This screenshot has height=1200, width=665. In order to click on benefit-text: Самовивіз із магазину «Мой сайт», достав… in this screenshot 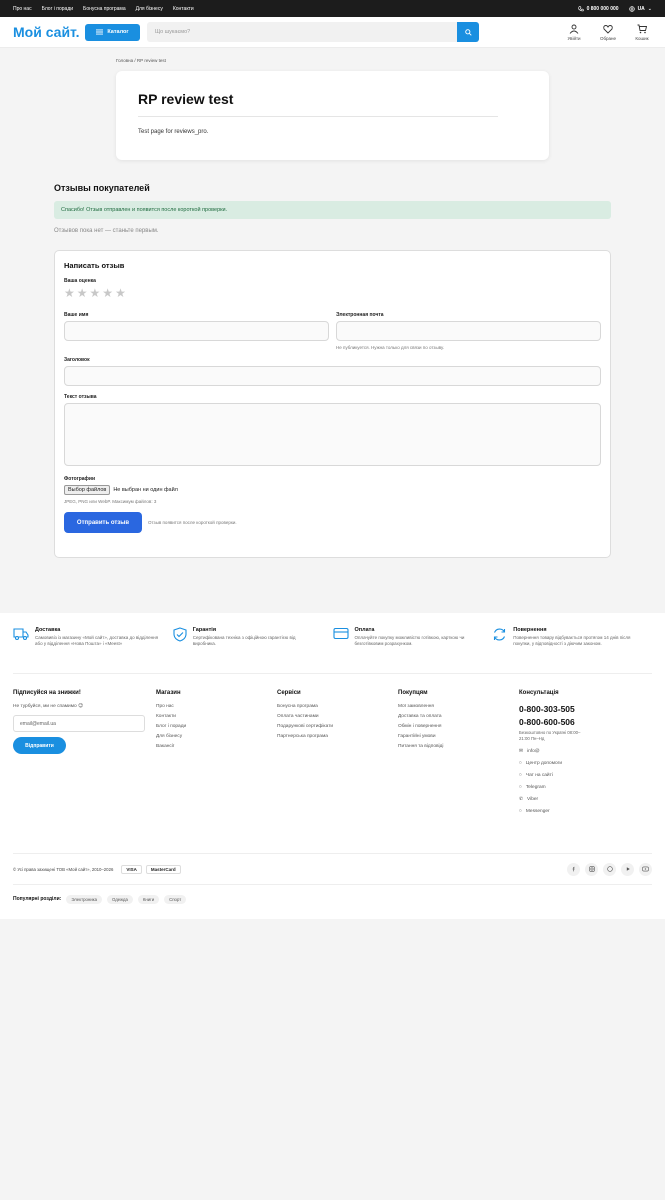, I will do `click(97, 640)`.